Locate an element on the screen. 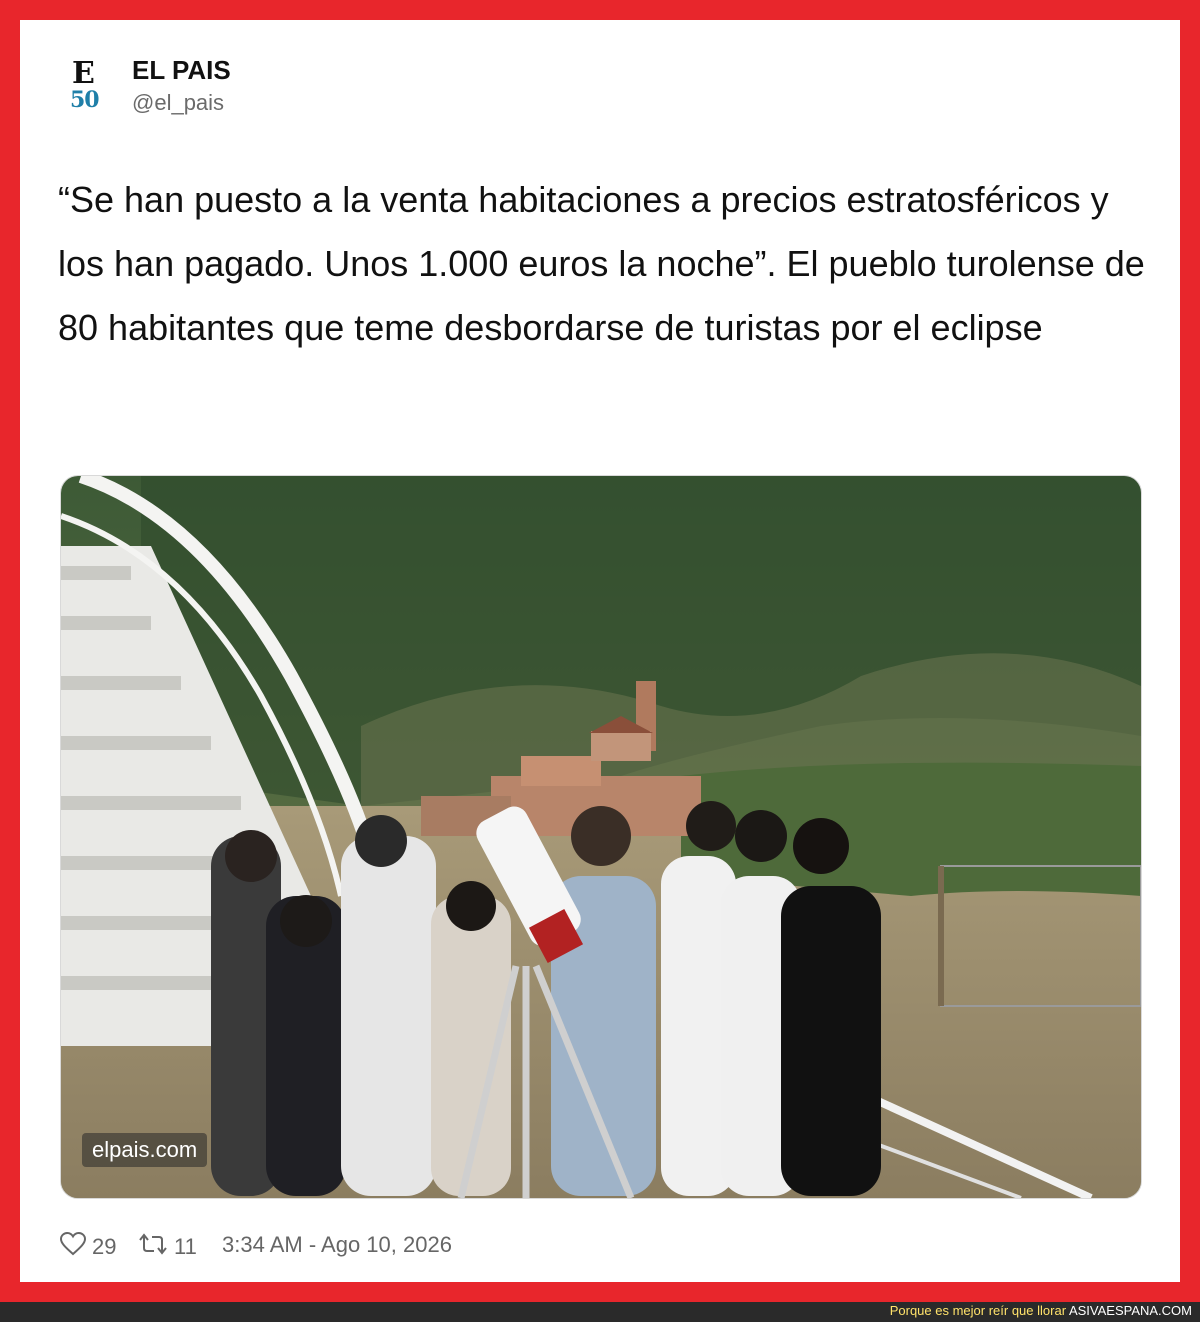 Image resolution: width=1200 pixels, height=1322 pixels. like-action: 29 is located at coordinates (88, 1246).